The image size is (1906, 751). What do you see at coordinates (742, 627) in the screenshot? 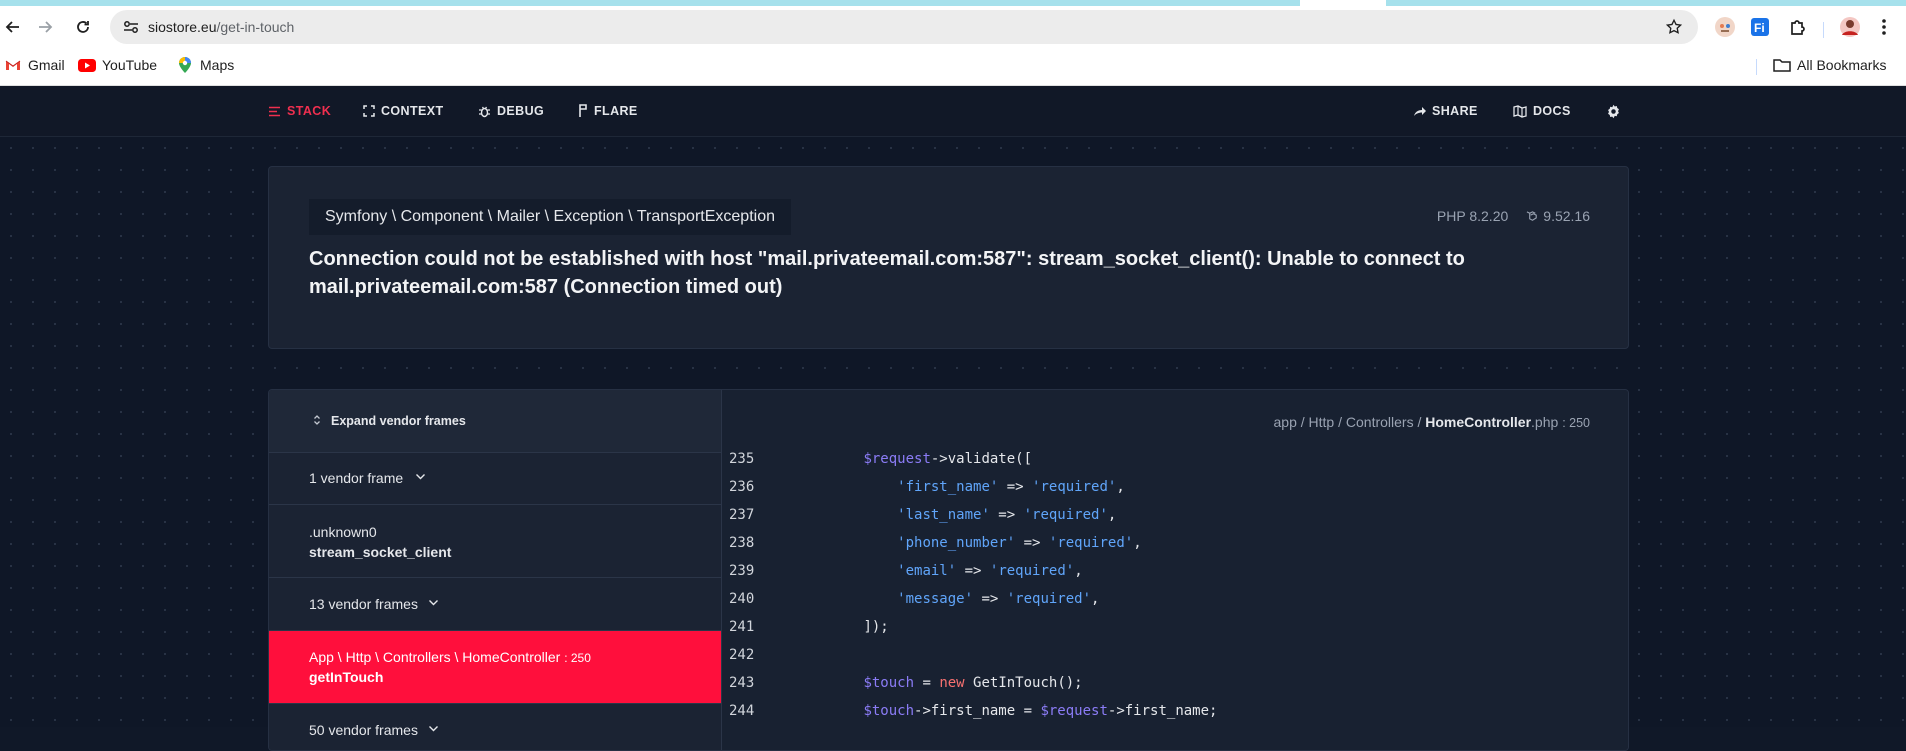
I see `line-number: 241` at bounding box center [742, 627].